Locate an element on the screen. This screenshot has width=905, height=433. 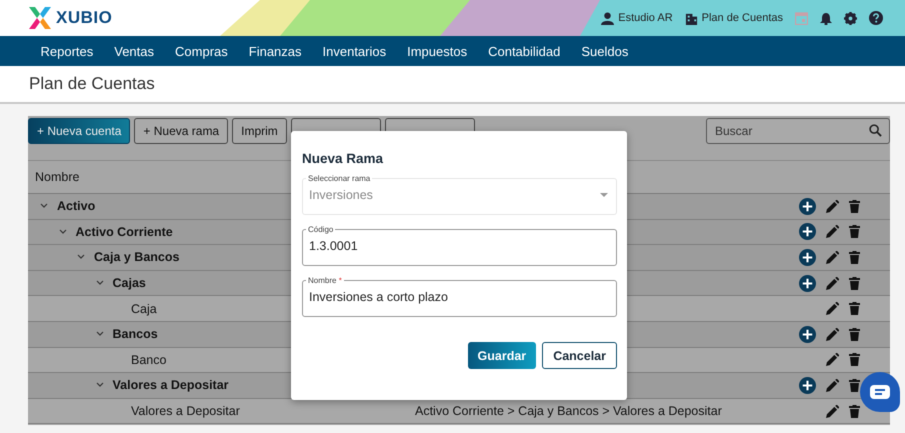
search-input: Buscar is located at coordinates (791, 130).